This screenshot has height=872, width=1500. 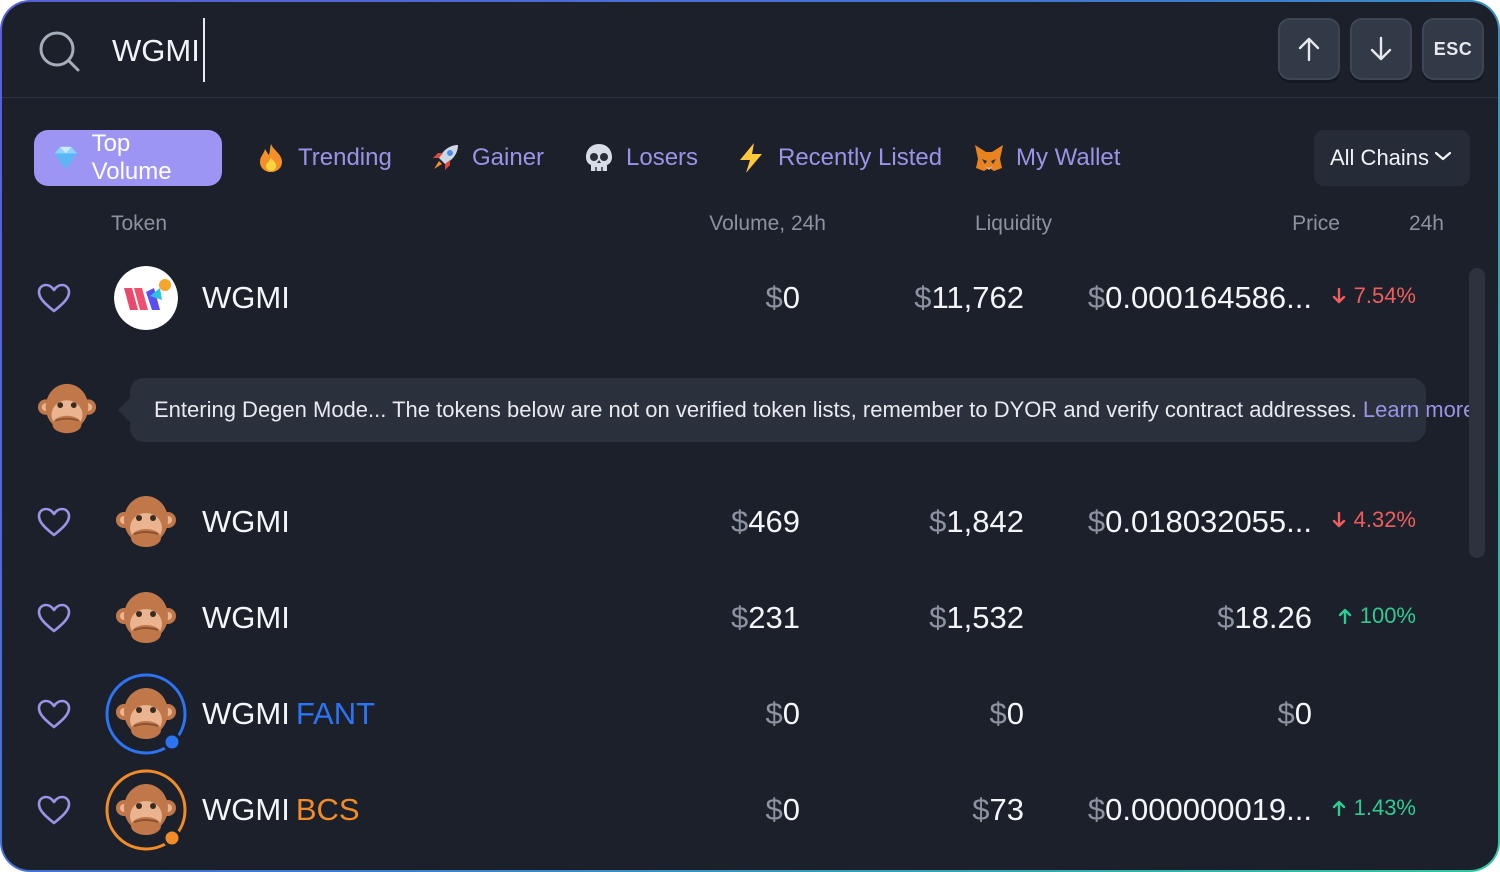 I want to click on table-row: WGMI $231 $1,532 $18.26 100%, so click(x=732, y=618).